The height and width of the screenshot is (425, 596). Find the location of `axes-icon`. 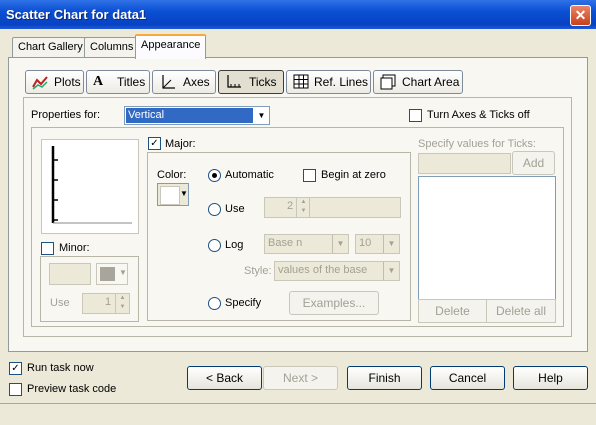

axes-icon is located at coordinates (168, 82).